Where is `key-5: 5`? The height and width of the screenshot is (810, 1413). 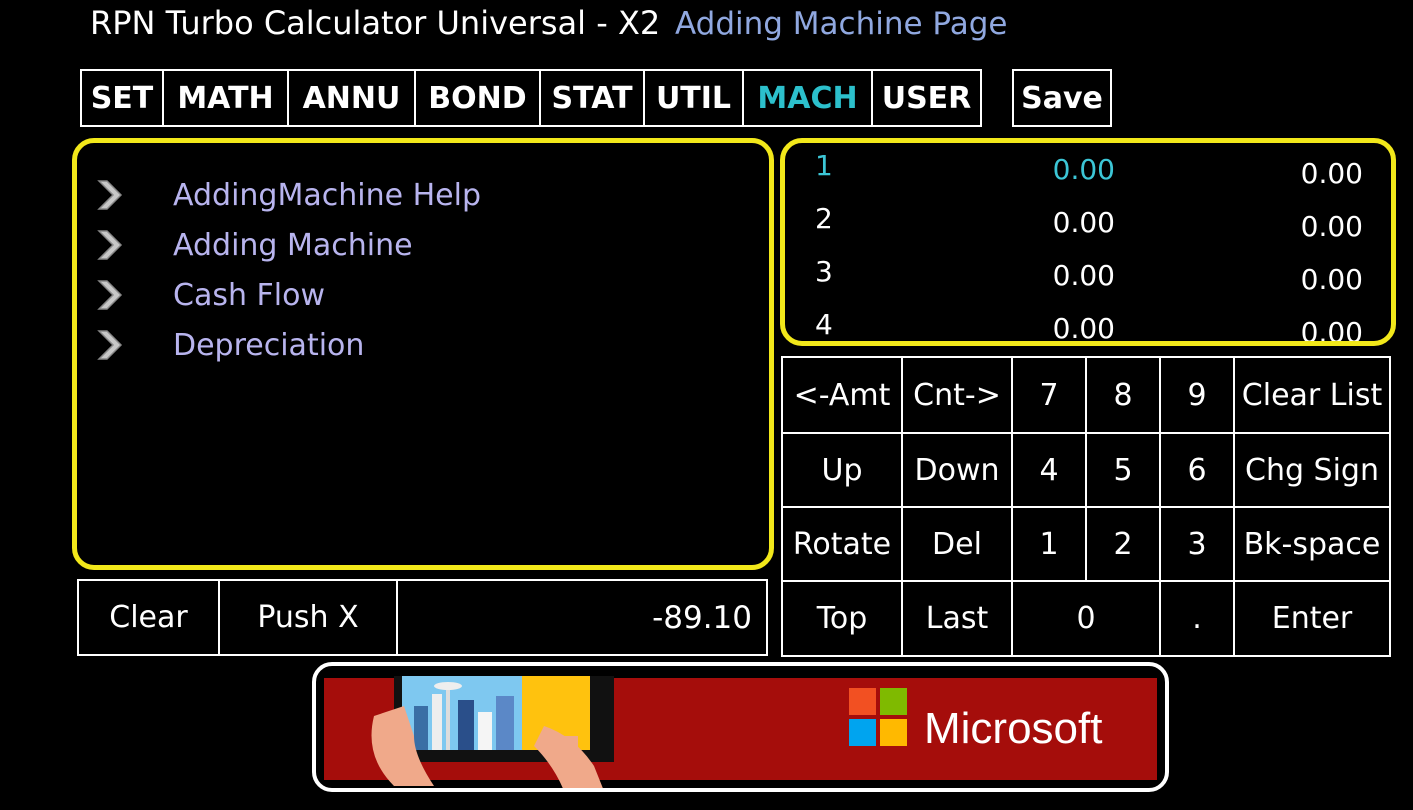
key-5: 5 is located at coordinates (1123, 470).